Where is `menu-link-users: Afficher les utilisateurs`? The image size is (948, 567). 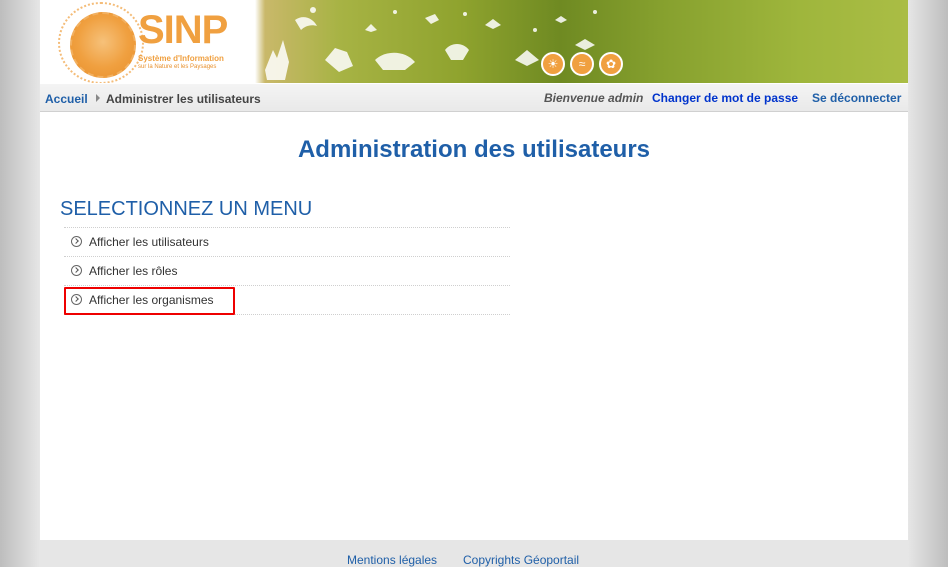 menu-link-users: Afficher les utilisateurs is located at coordinates (149, 242).